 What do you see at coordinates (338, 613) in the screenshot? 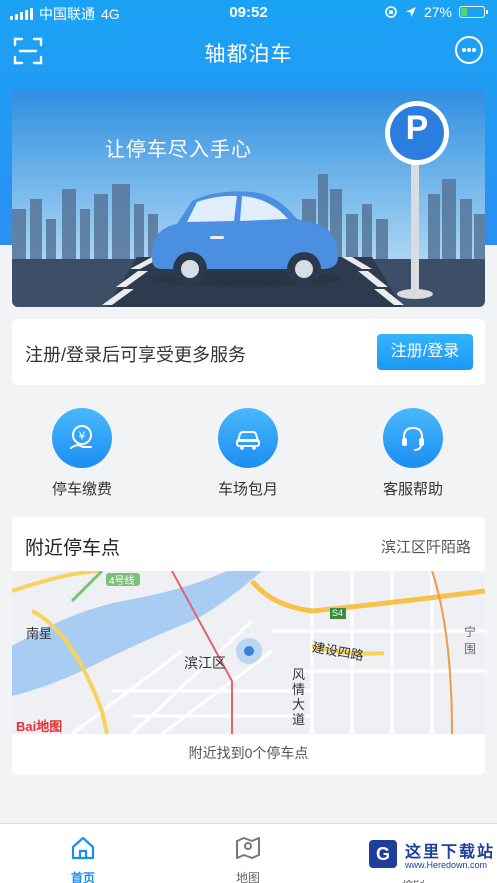
I see `map-label-s4: S4` at bounding box center [338, 613].